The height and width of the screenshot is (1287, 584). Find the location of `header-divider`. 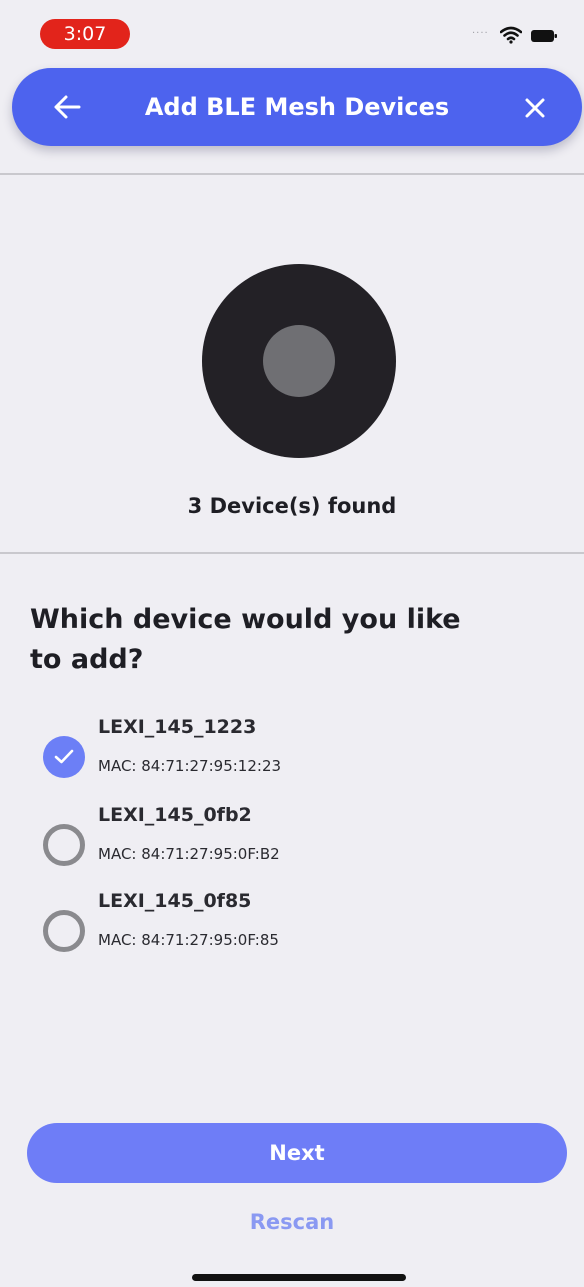

header-divider is located at coordinates (292, 174).